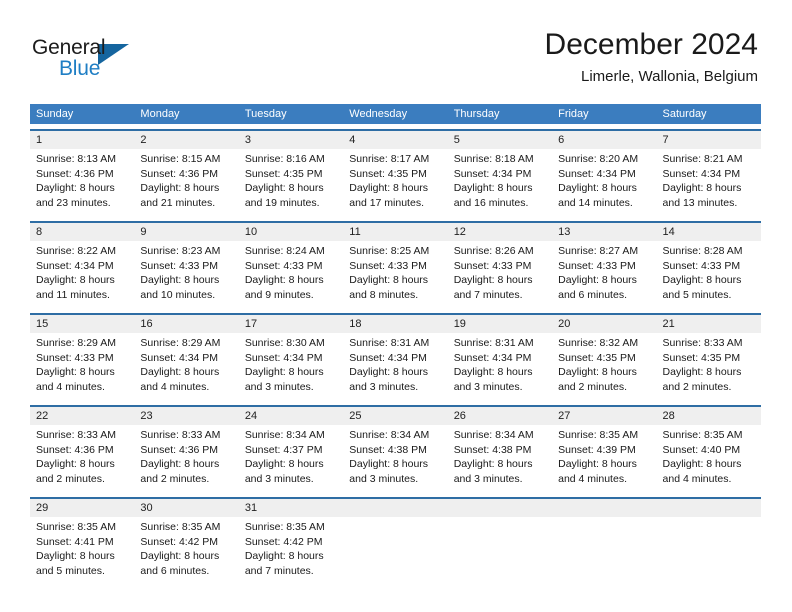 The image size is (792, 612). I want to click on daylight-text-line2: and 9 minutes., so click(279, 294).